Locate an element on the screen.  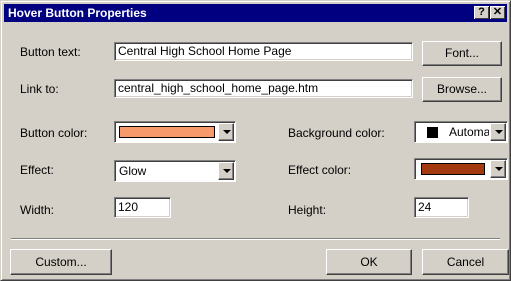
height-input: 24 is located at coordinates (441, 207).